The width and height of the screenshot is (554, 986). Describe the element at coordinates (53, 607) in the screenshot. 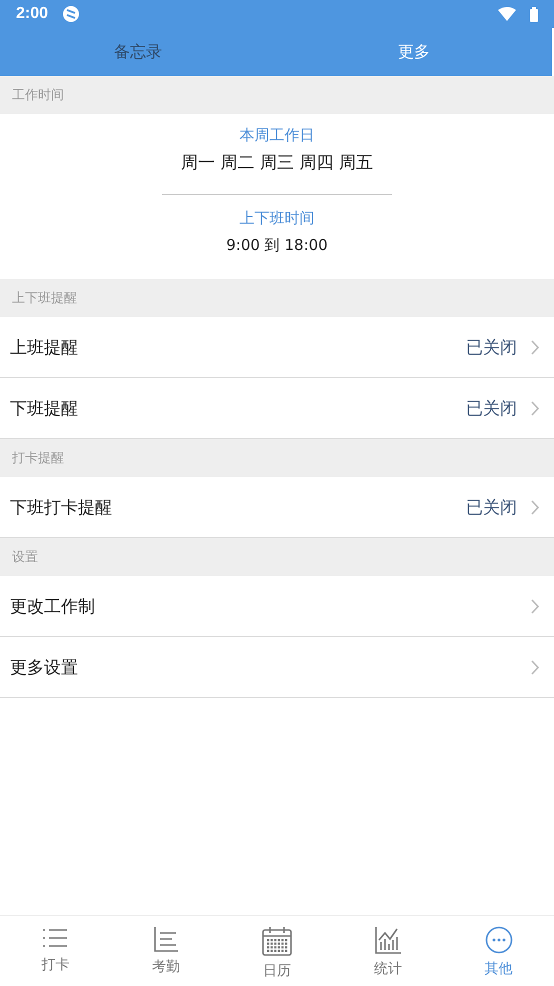

I see `row-label: 更改工作制` at that location.